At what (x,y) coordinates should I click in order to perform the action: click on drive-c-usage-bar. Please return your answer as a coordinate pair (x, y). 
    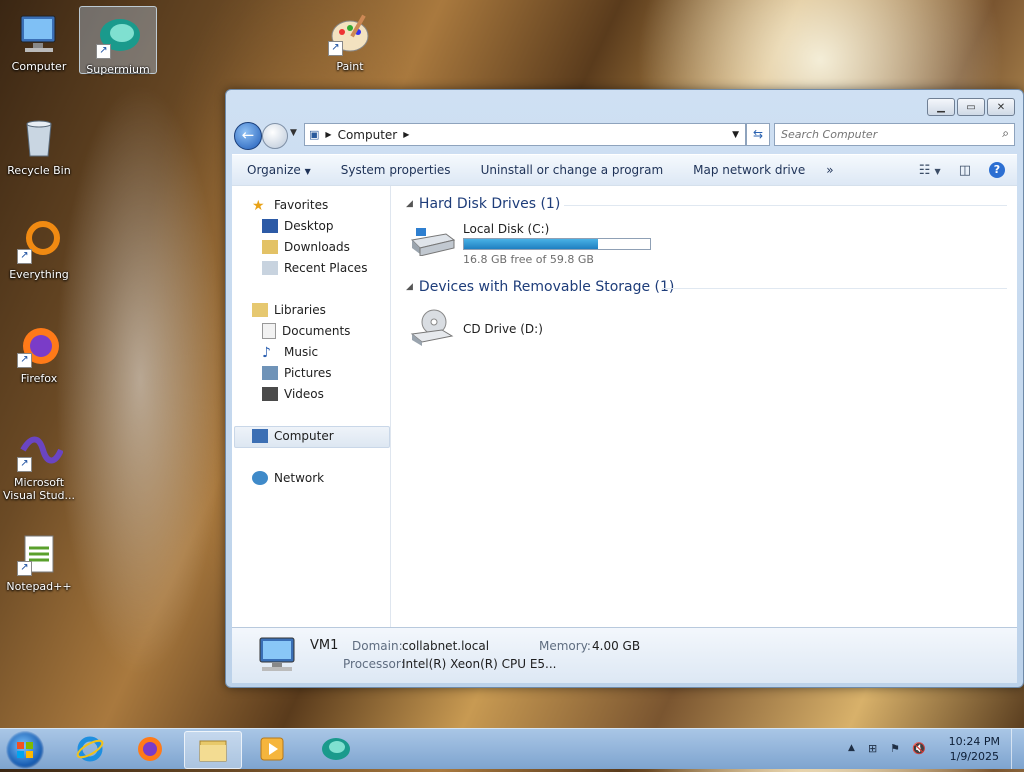
    Looking at the image, I should click on (557, 244).